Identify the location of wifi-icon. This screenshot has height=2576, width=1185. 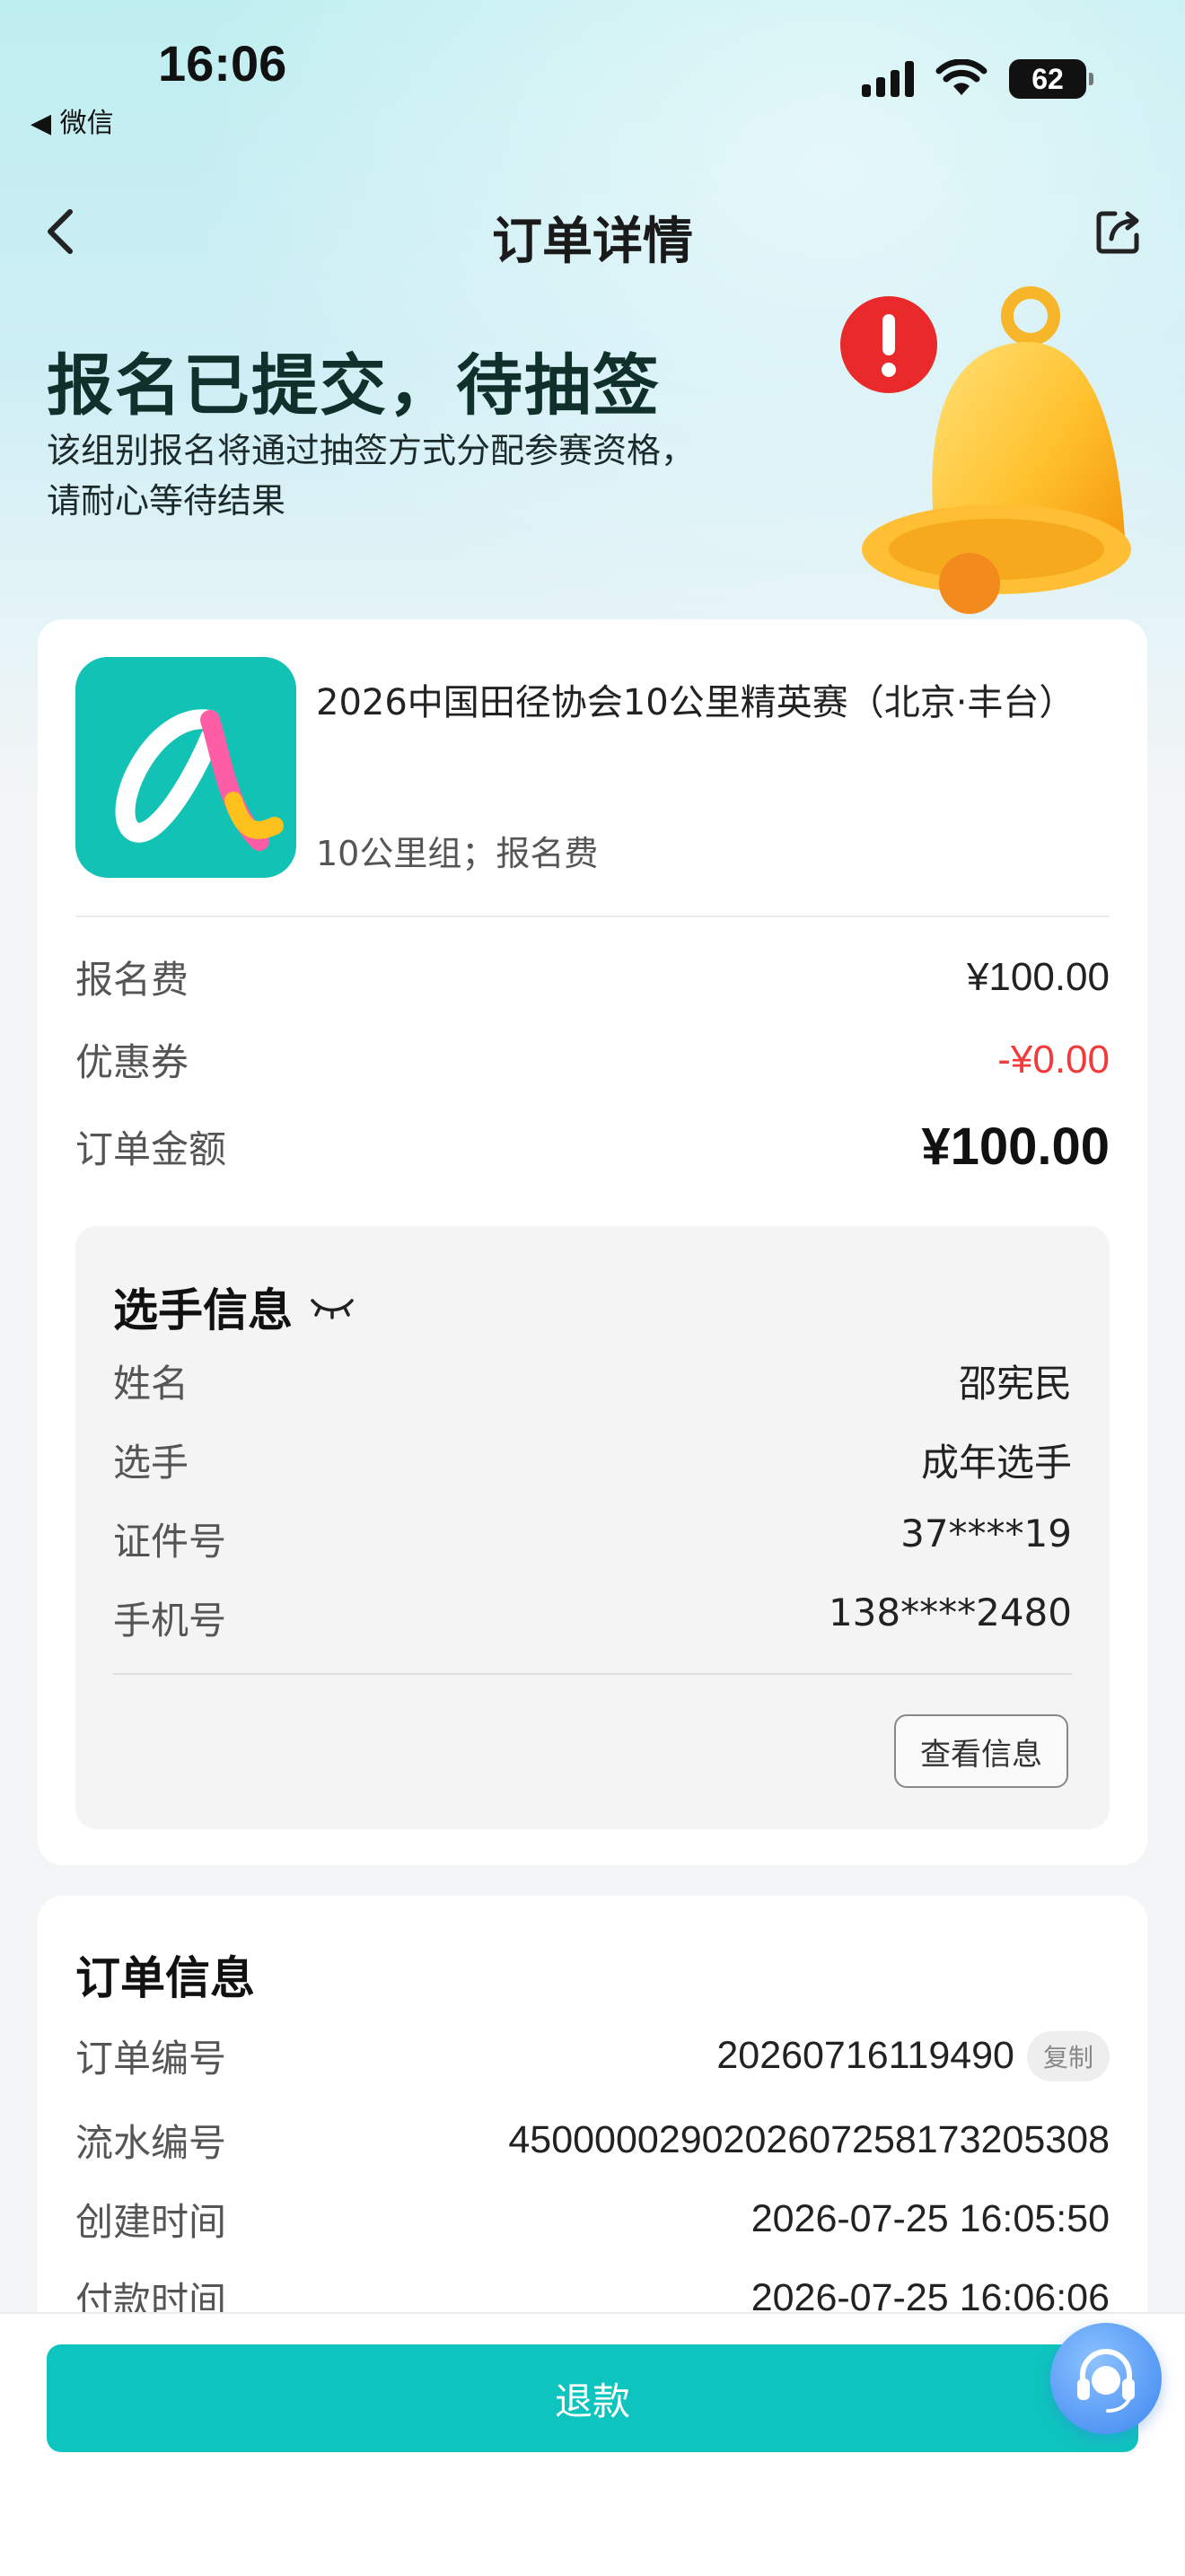
(961, 77).